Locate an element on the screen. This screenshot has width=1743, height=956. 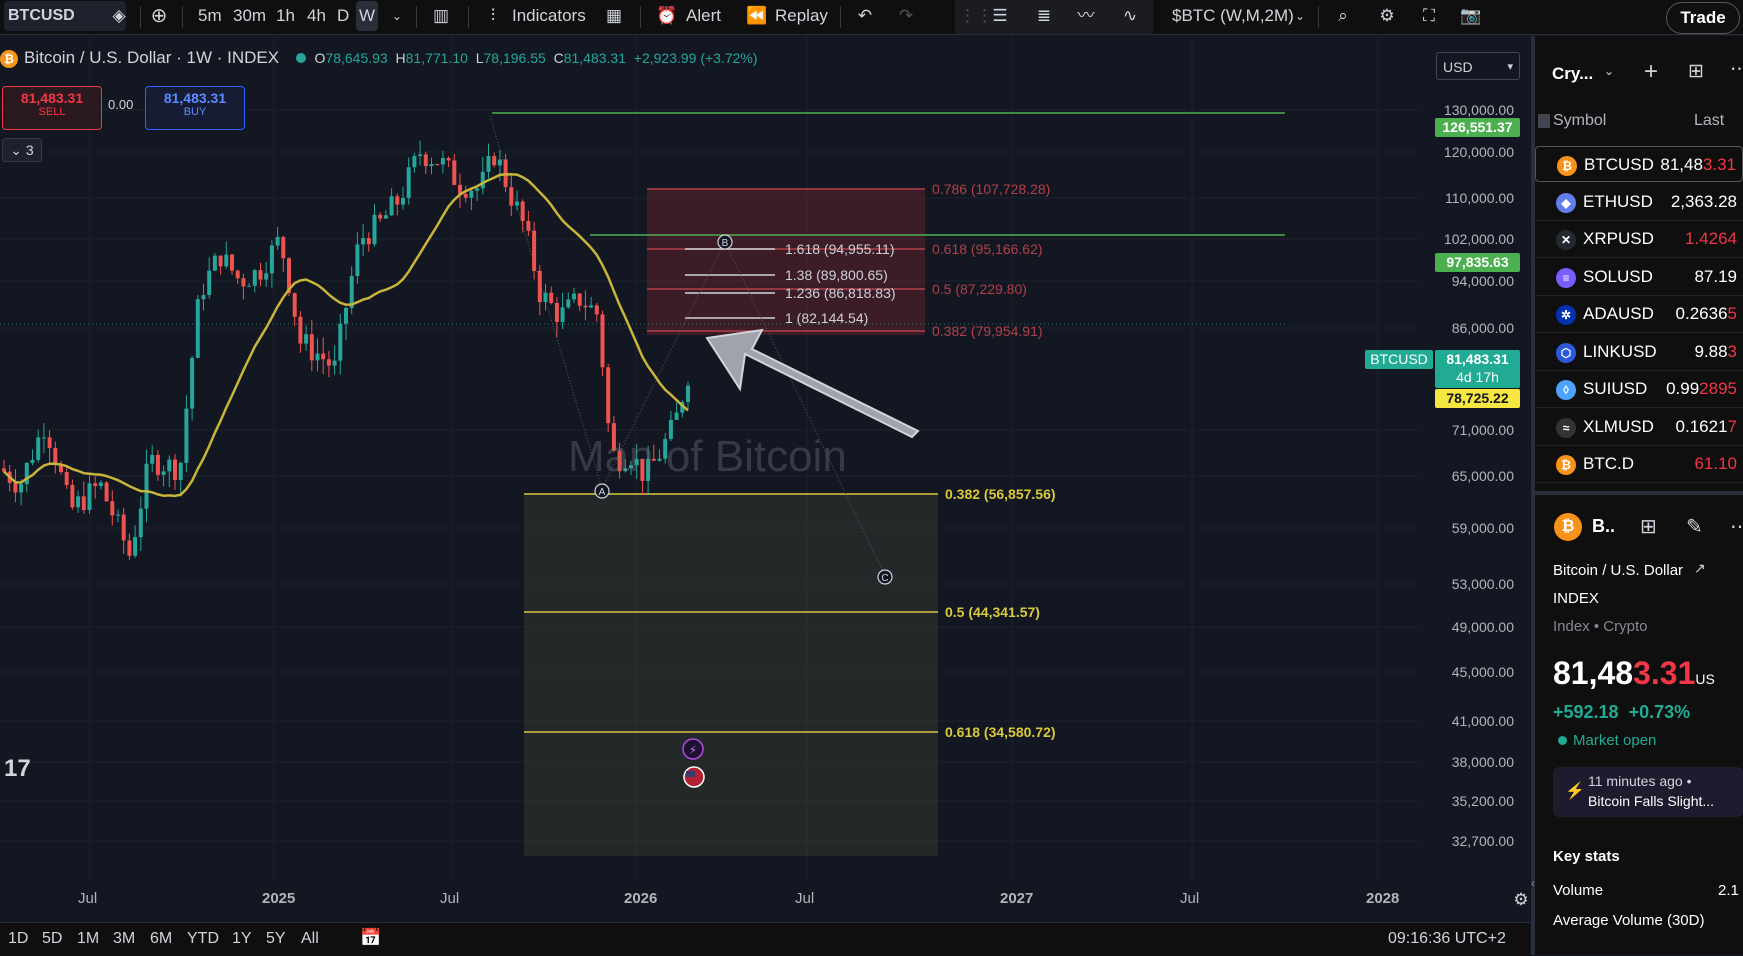
watchlist-row-solusd: ≡ SOLUSD 87.19 is located at coordinates (1639, 277).